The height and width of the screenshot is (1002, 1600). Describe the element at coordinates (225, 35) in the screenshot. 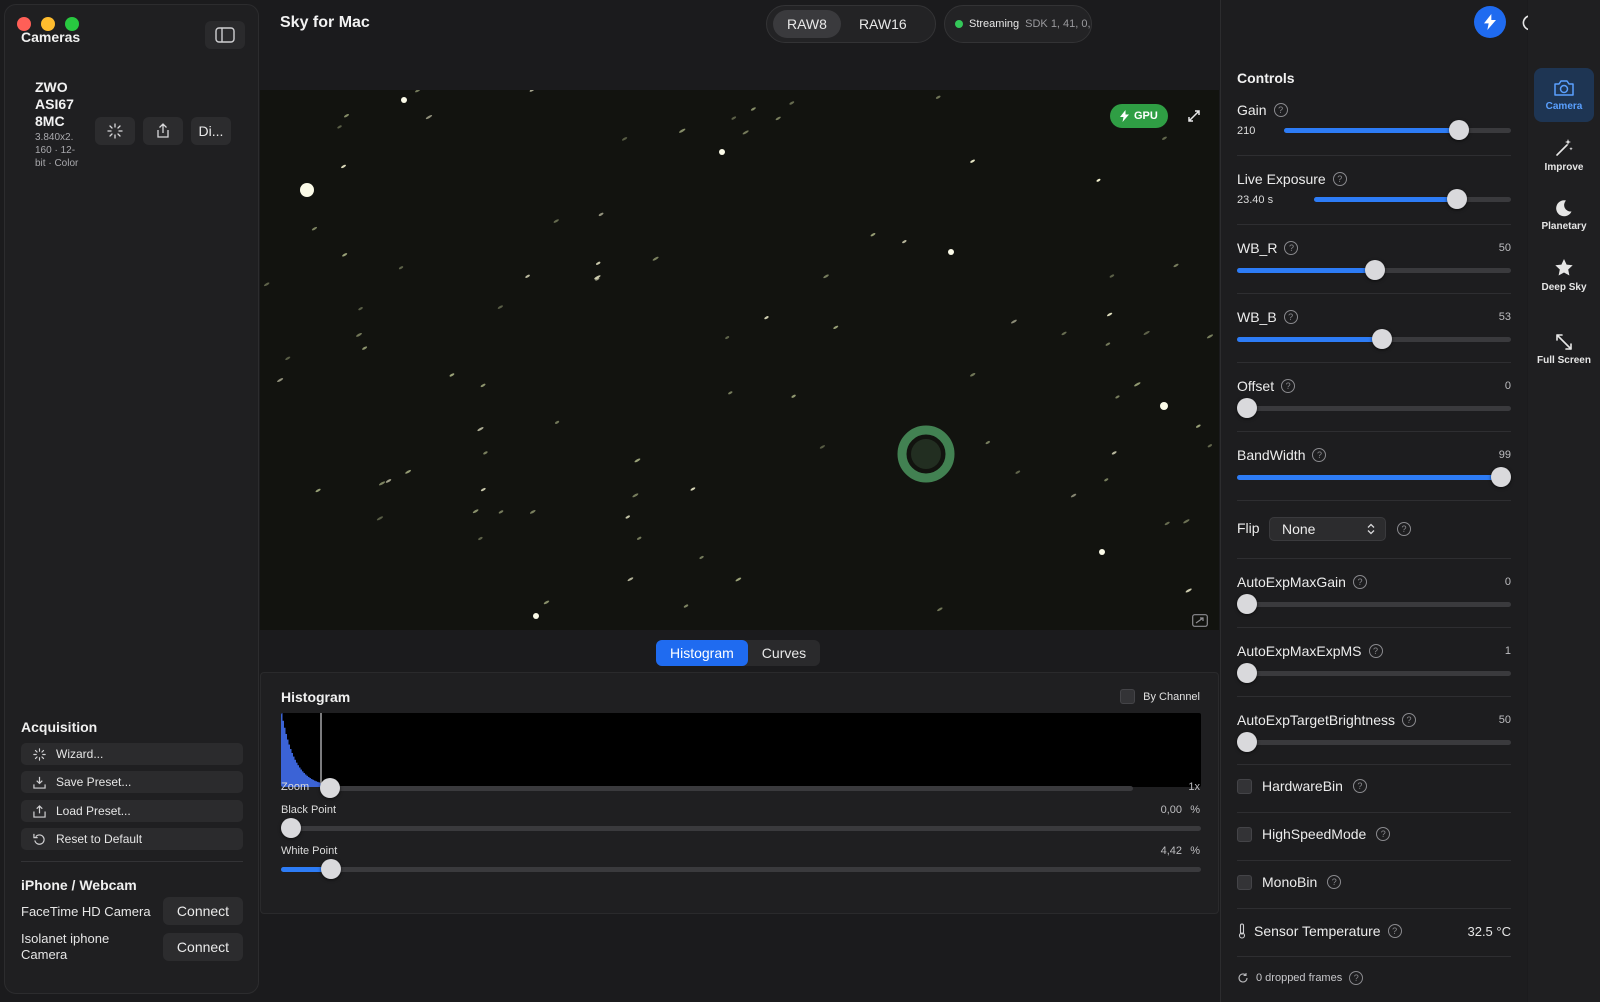

I see `sidebar-toggle-button` at that location.